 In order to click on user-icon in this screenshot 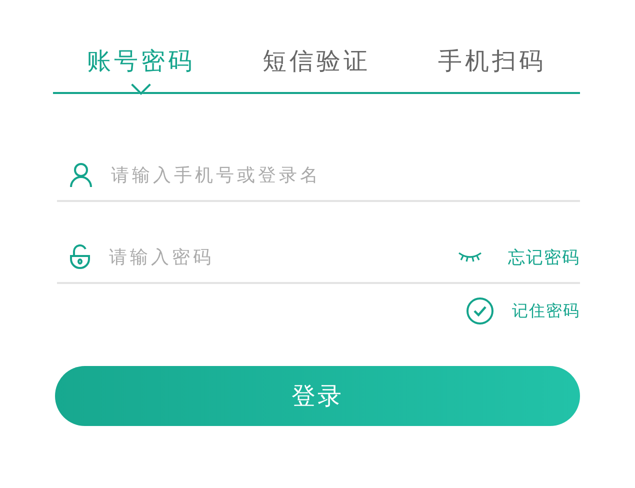, I will do `click(81, 175)`.